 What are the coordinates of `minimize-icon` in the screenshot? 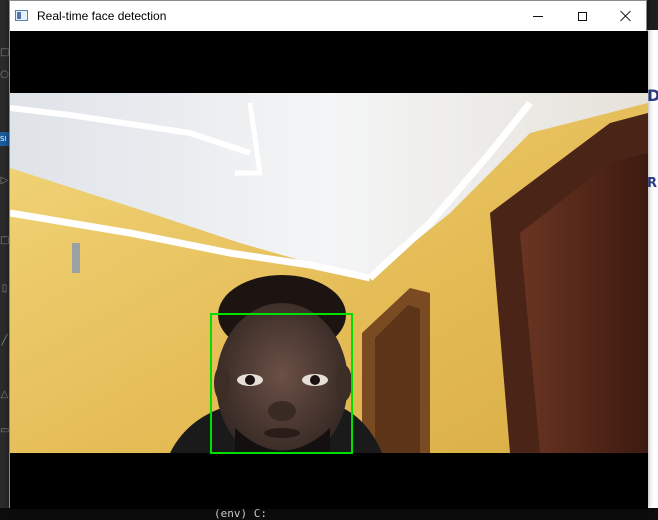 It's located at (538, 16).